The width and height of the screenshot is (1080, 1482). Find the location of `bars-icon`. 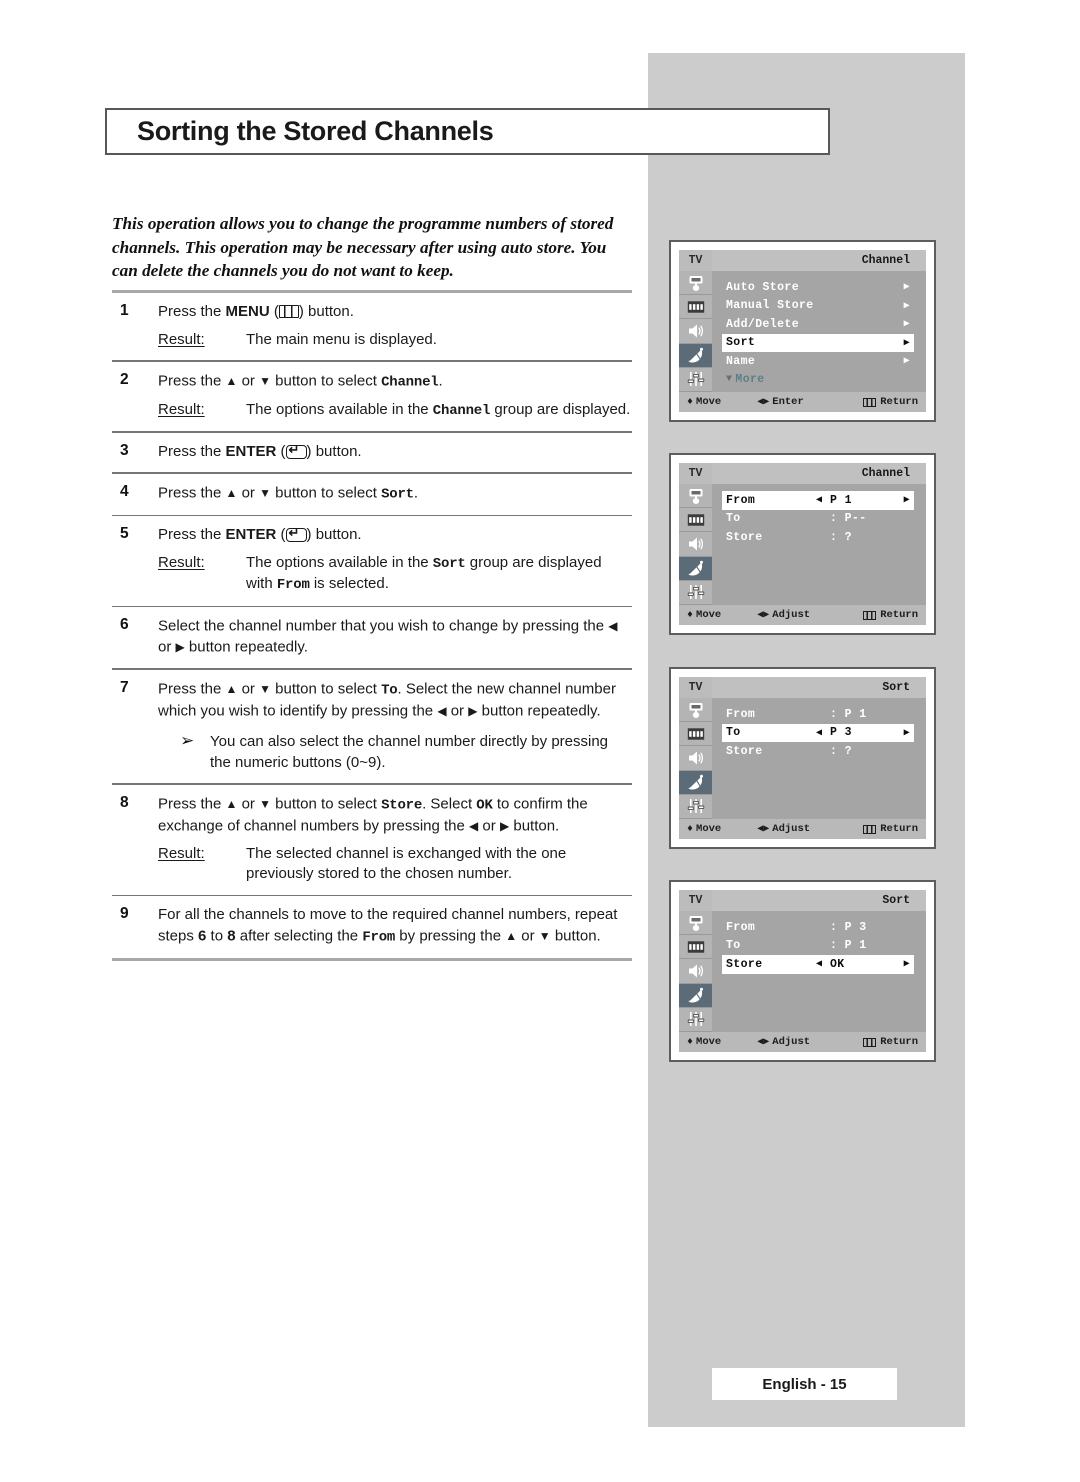

bars-icon is located at coordinates (696, 520).